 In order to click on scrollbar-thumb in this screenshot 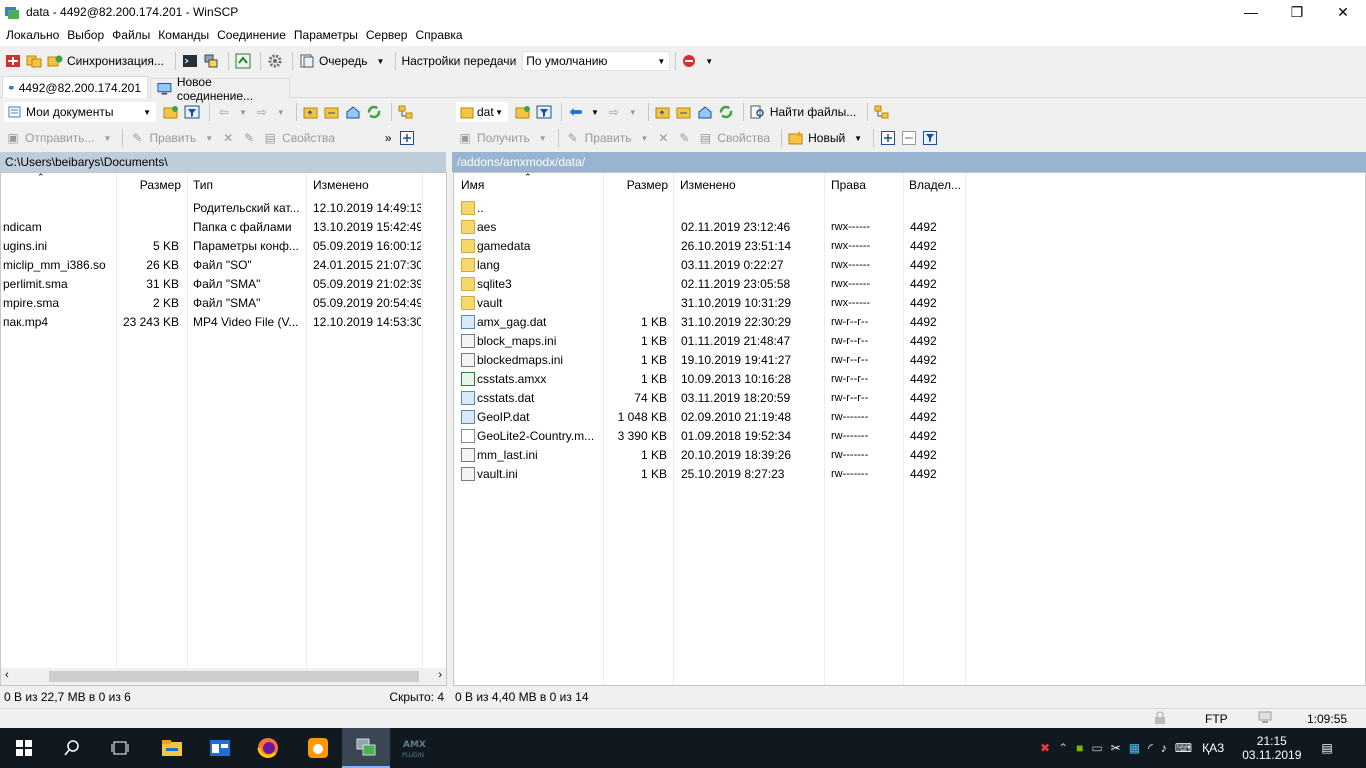, I will do `click(234, 676)`.